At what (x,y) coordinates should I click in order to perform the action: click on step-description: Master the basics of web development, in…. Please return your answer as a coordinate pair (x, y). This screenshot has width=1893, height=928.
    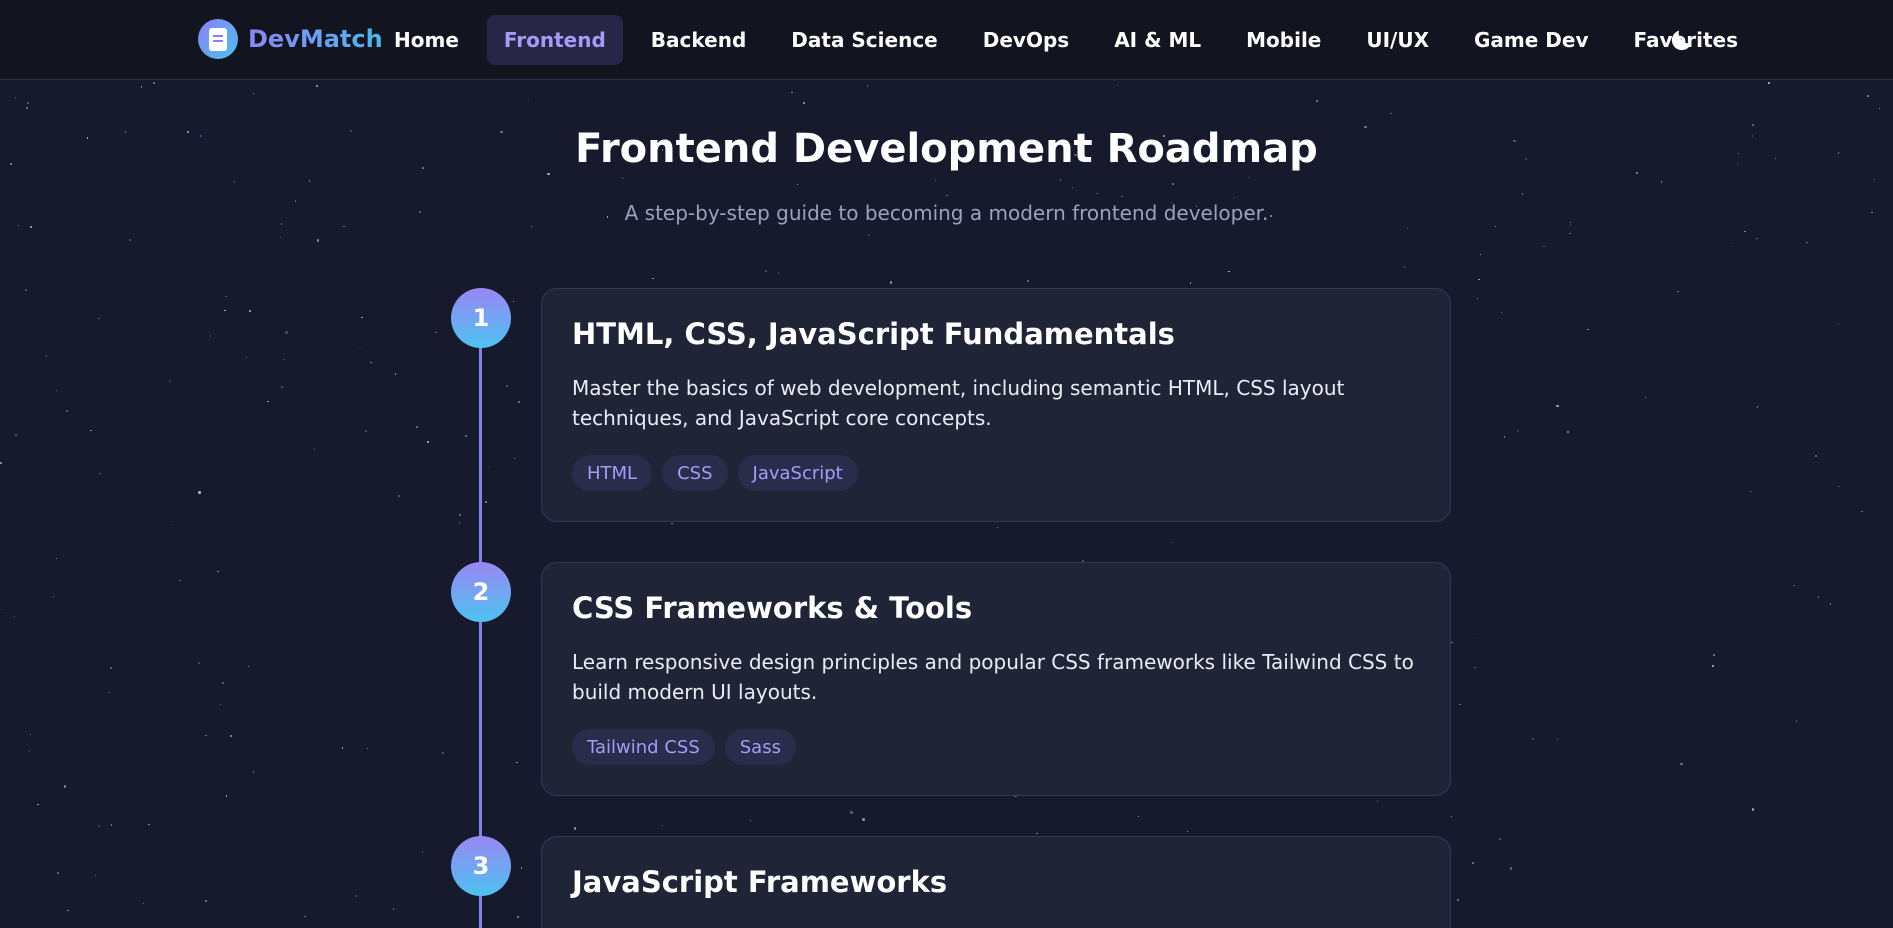
    Looking at the image, I should click on (958, 403).